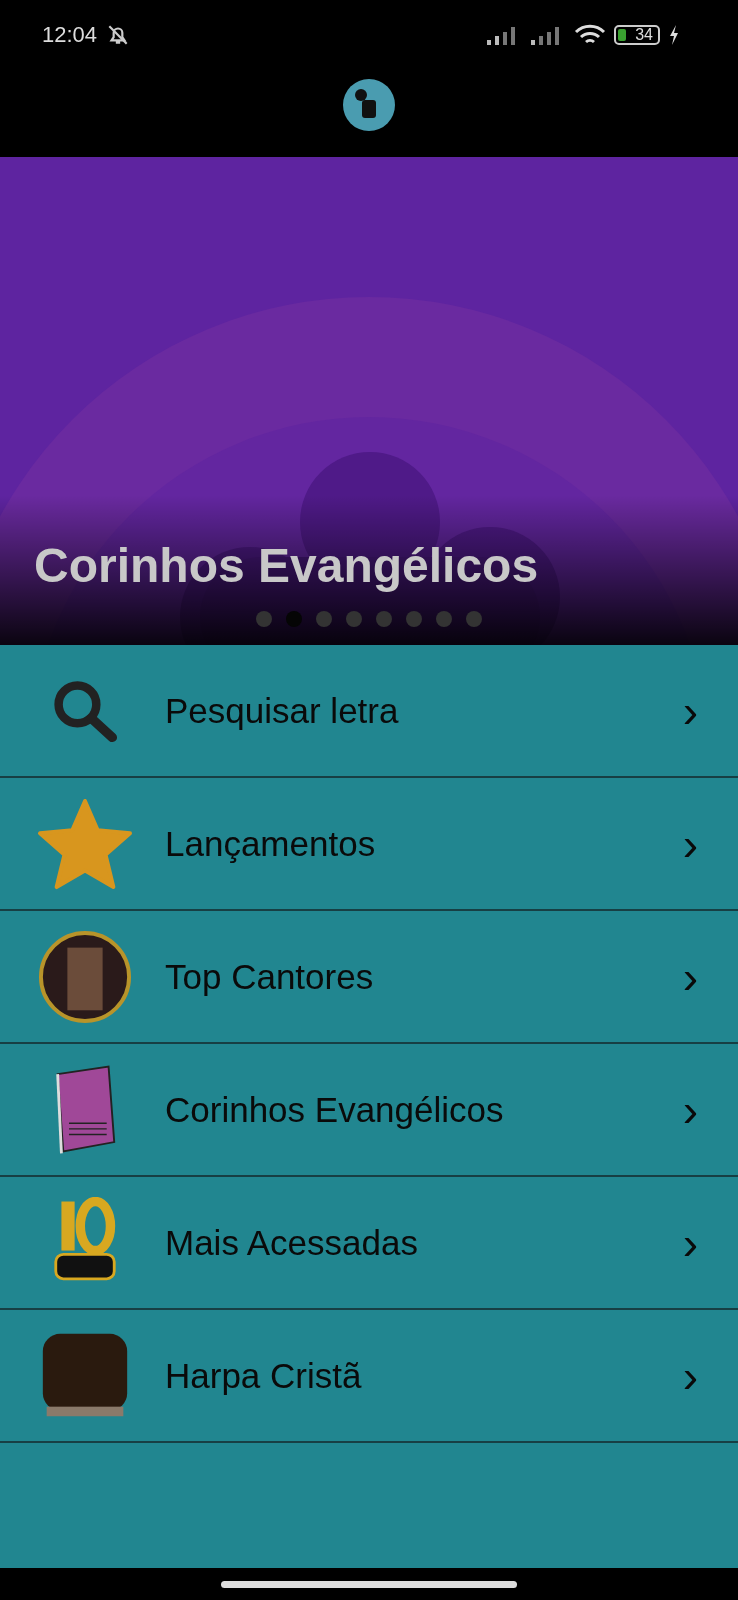 The image size is (738, 1600). Describe the element at coordinates (282, 710) in the screenshot. I see `menu-item-label: Pesquisar letra` at that location.